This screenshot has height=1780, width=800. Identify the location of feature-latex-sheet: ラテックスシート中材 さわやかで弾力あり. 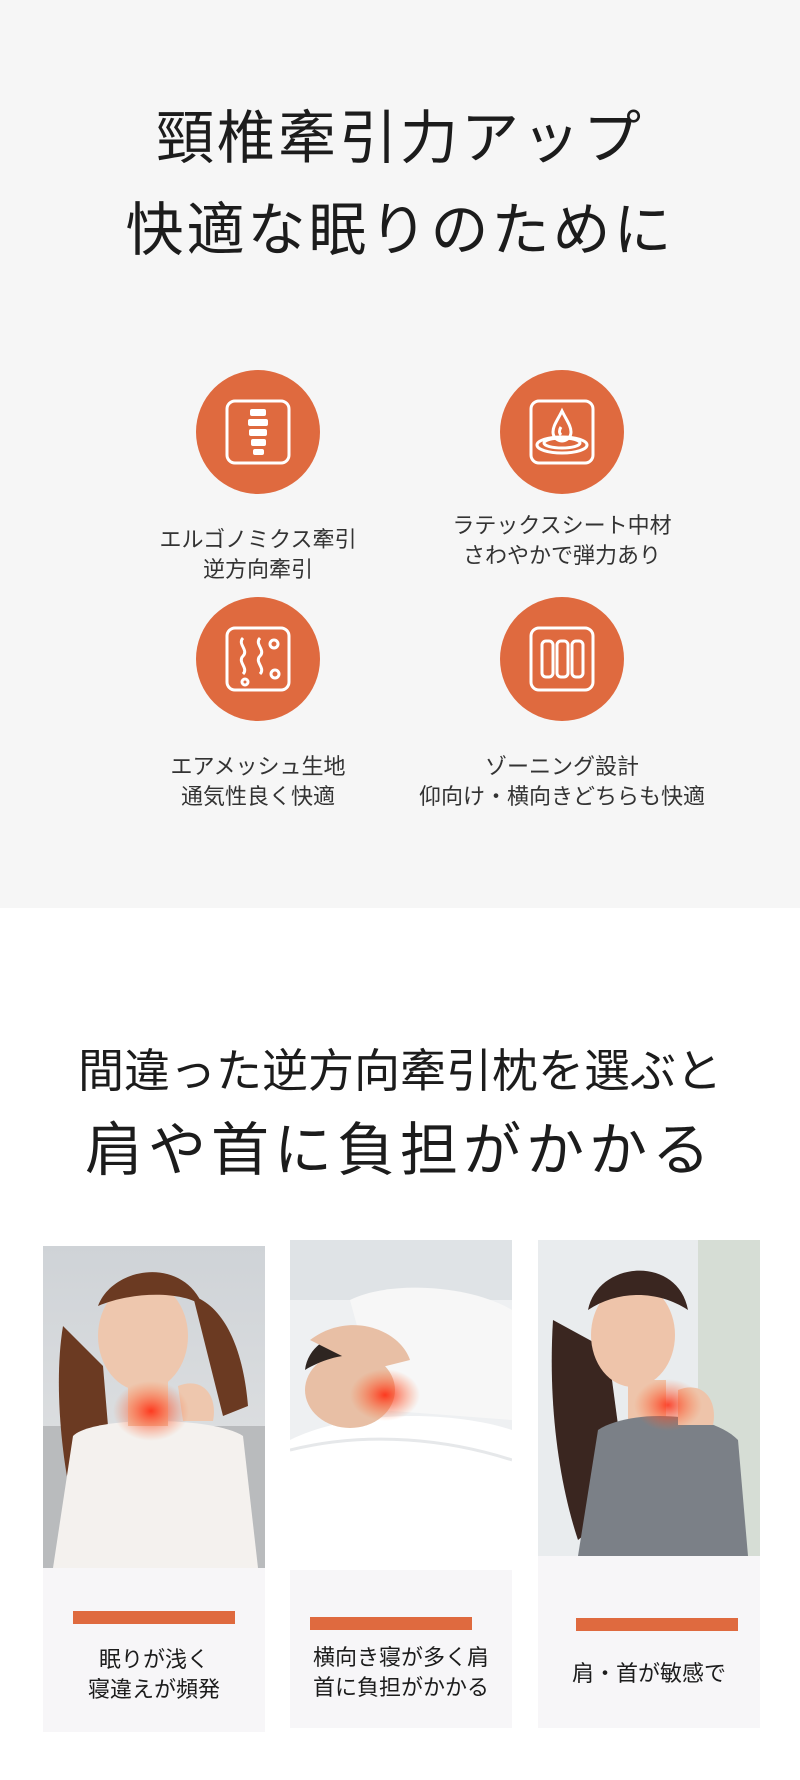
(562, 471).